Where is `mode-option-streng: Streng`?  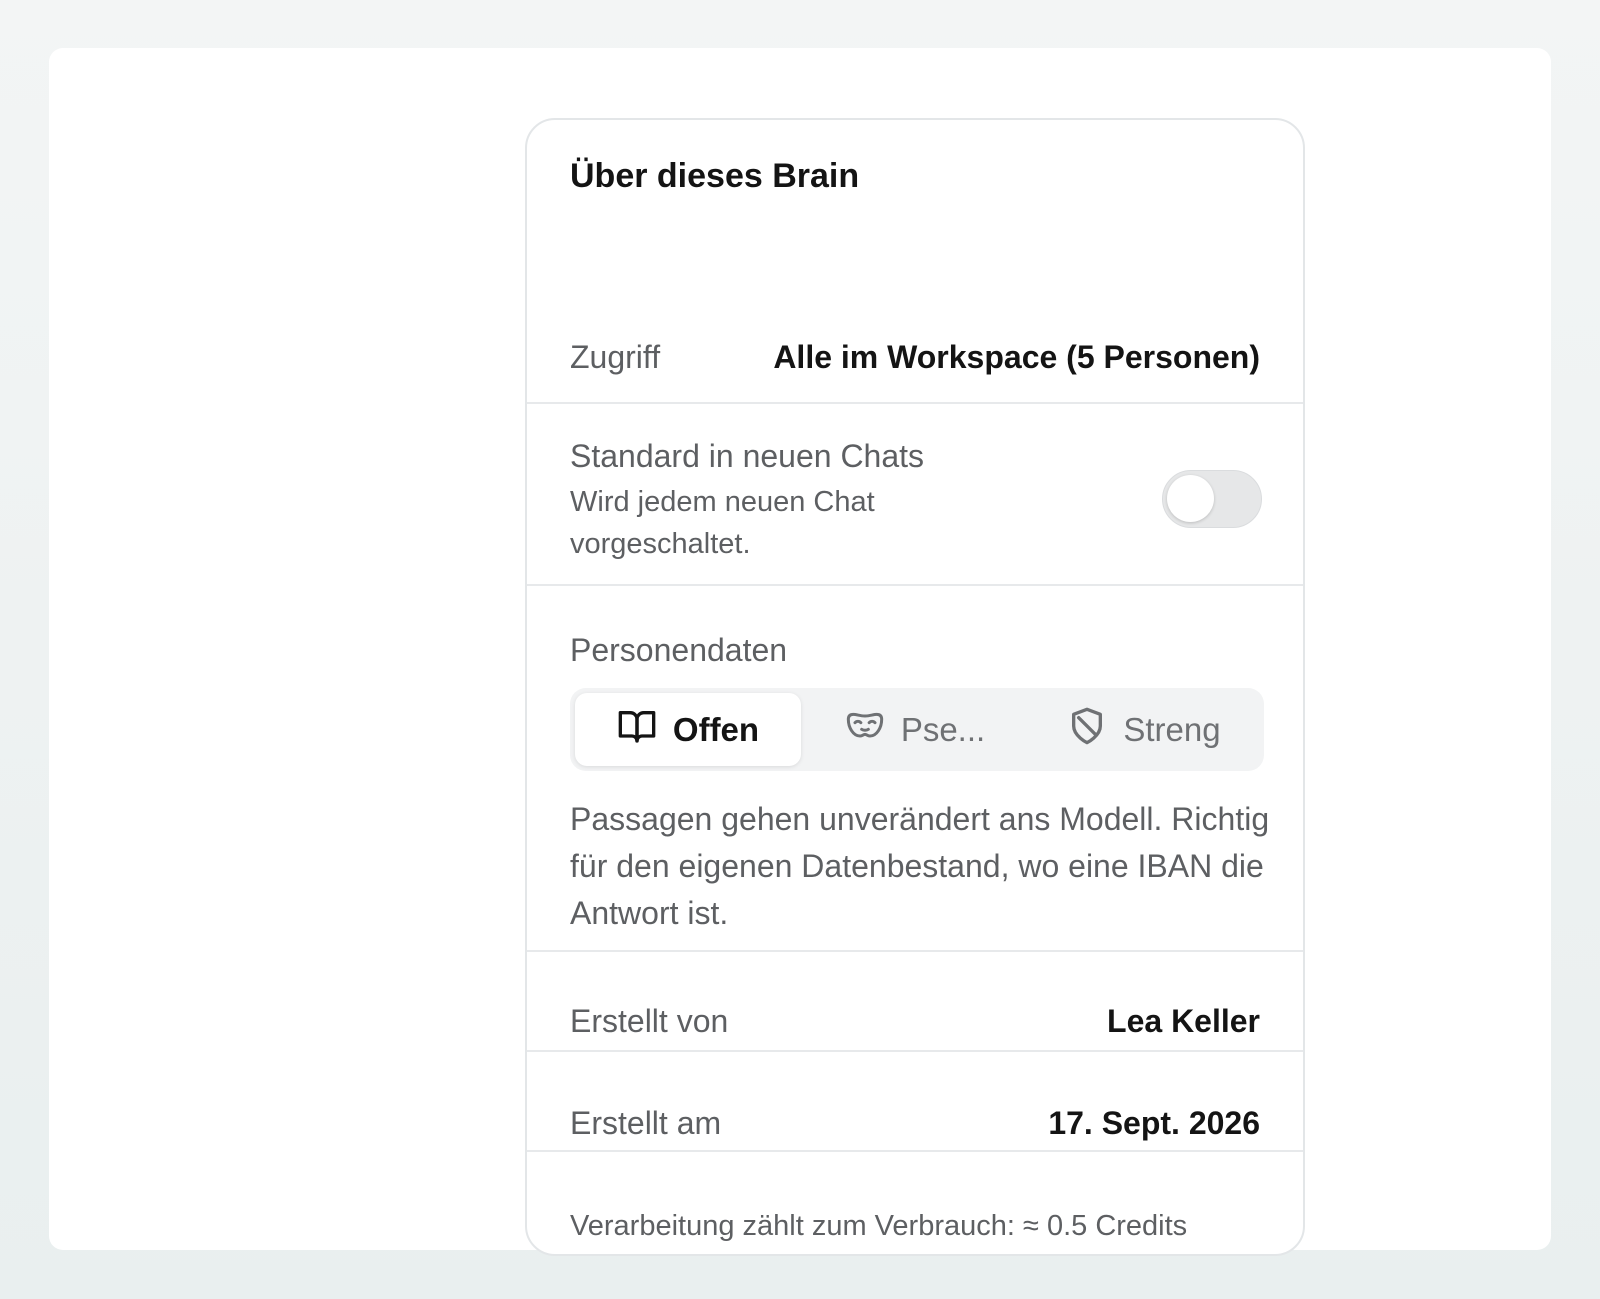 mode-option-streng: Streng is located at coordinates (1144, 729).